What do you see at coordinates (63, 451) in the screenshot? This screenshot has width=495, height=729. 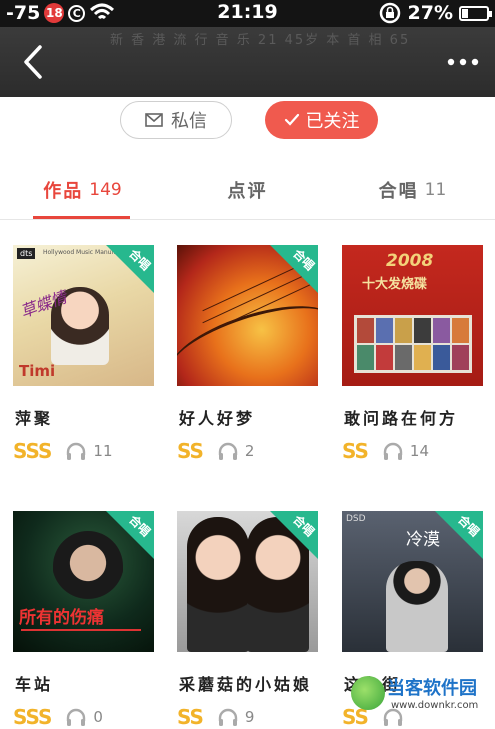 I see `work-stats: SSS 11` at bounding box center [63, 451].